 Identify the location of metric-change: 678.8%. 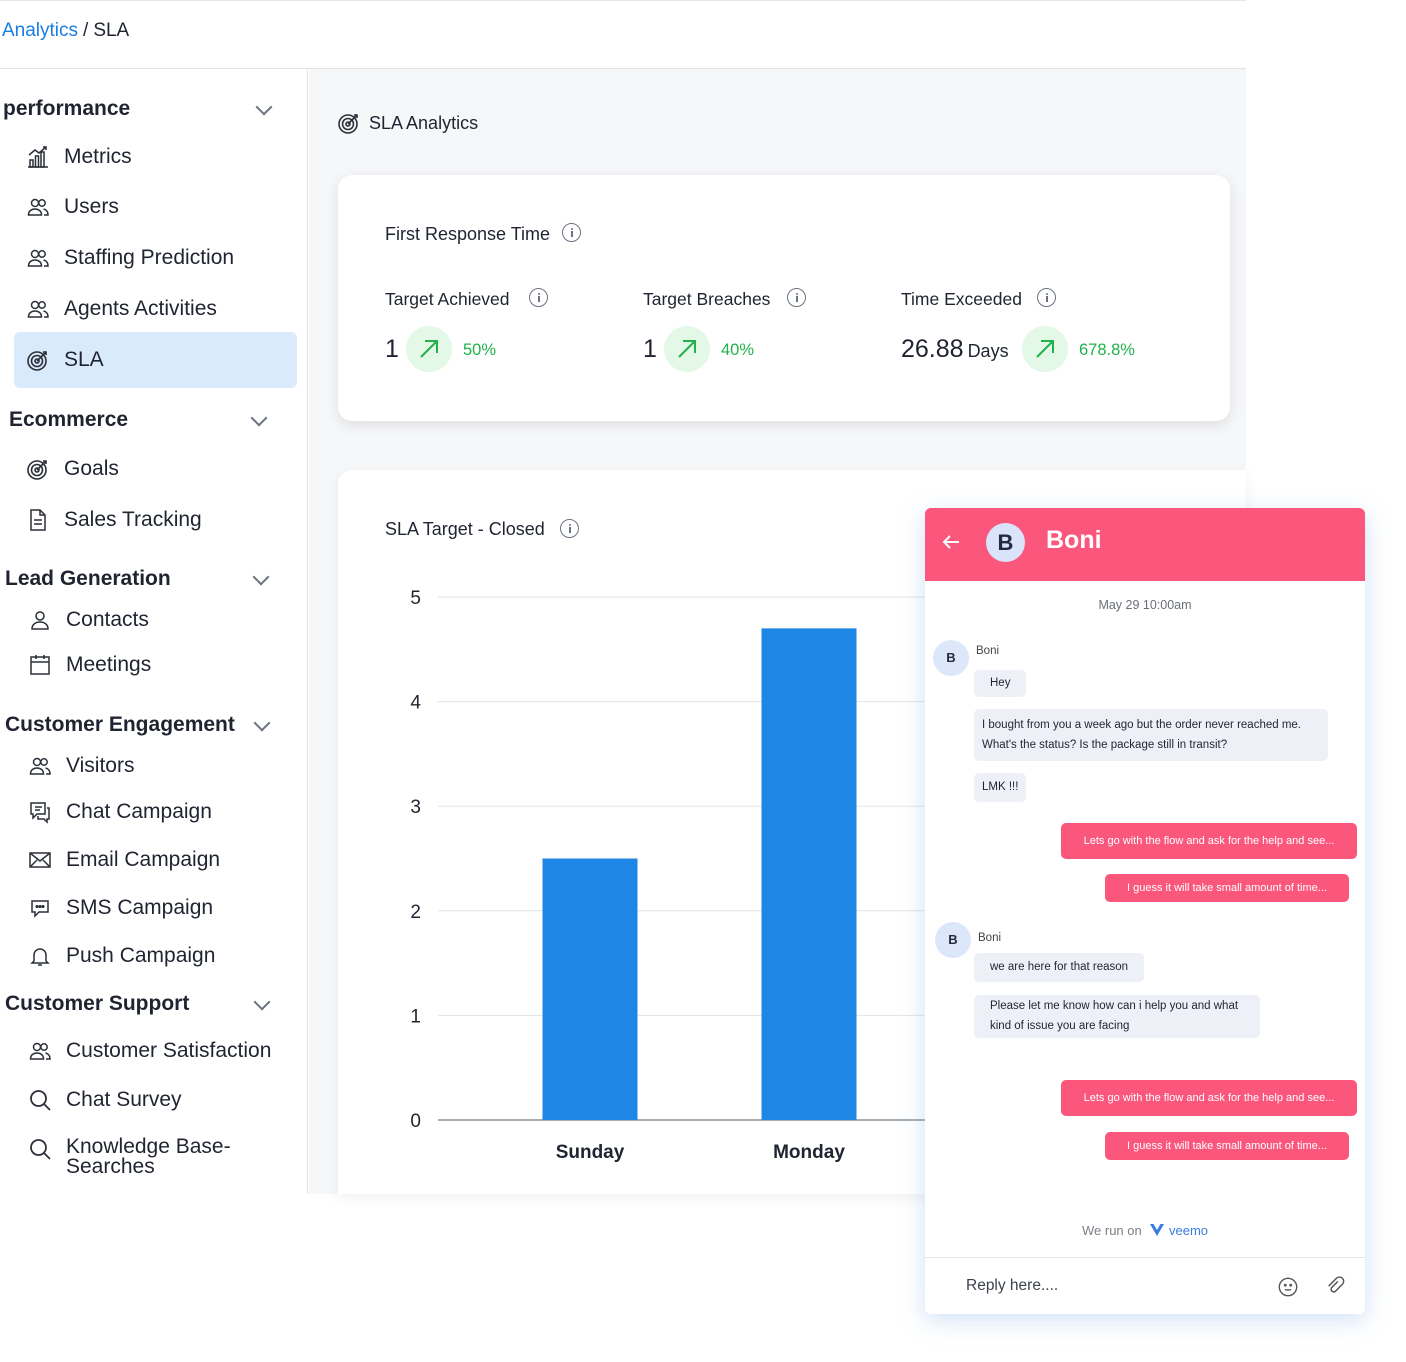
(1107, 350).